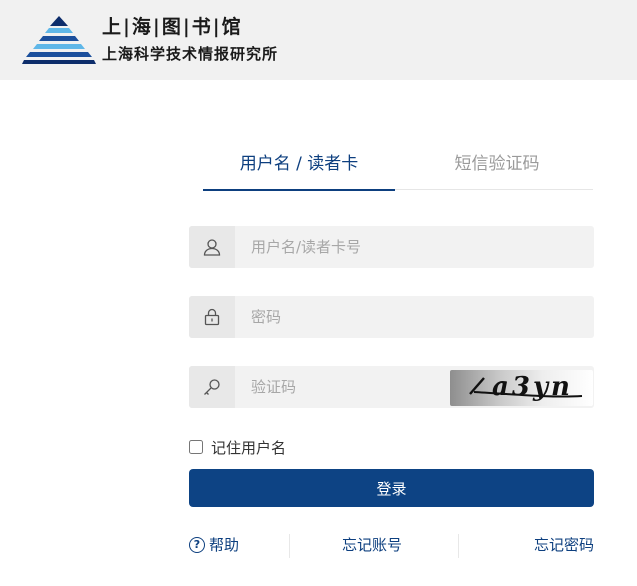 This screenshot has height=586, width=637. What do you see at coordinates (59, 40) in the screenshot?
I see `library-logo-icon` at bounding box center [59, 40].